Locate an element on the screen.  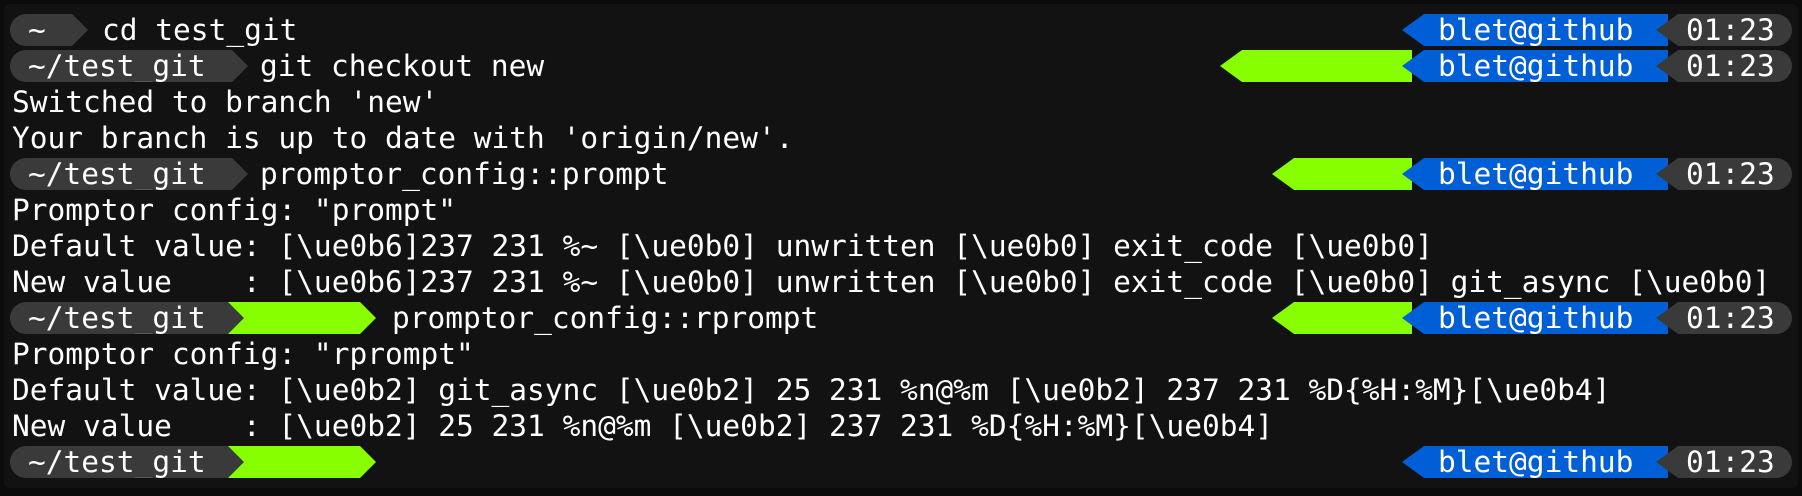
branch-name: new is located at coordinates (397, 482).